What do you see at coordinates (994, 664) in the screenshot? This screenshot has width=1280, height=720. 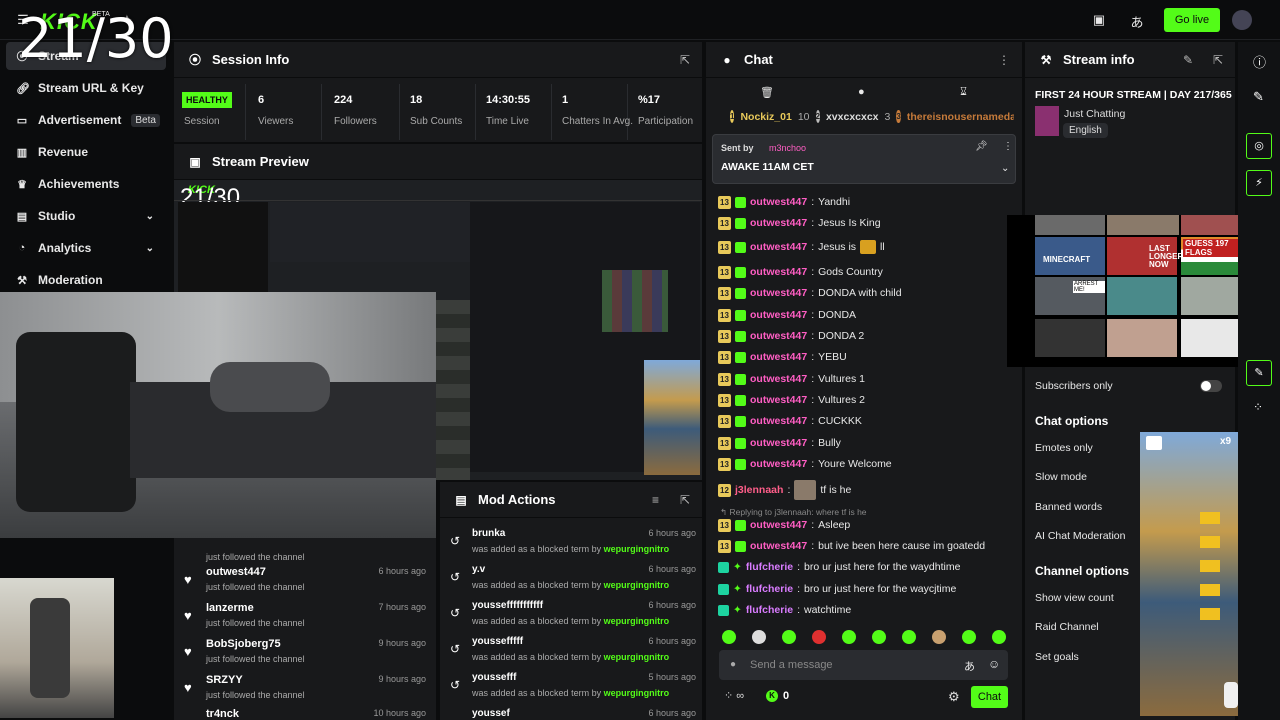 I see `emoji-icon: ☺` at bounding box center [994, 664].